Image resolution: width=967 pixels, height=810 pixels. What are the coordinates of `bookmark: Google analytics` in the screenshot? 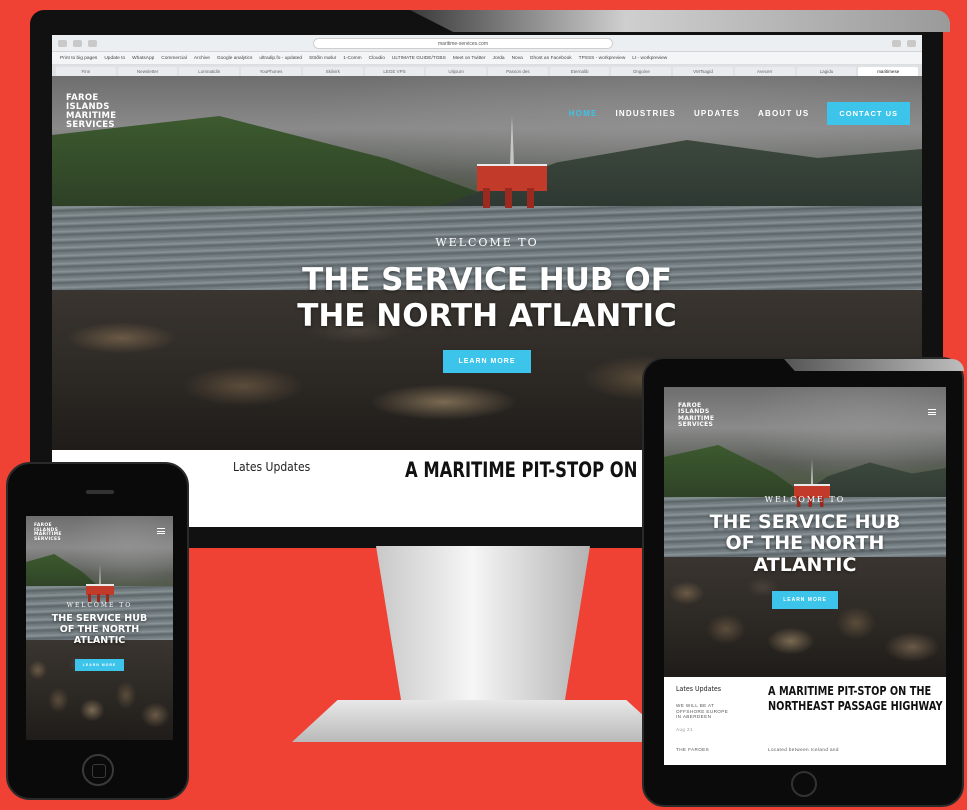 It's located at (234, 58).